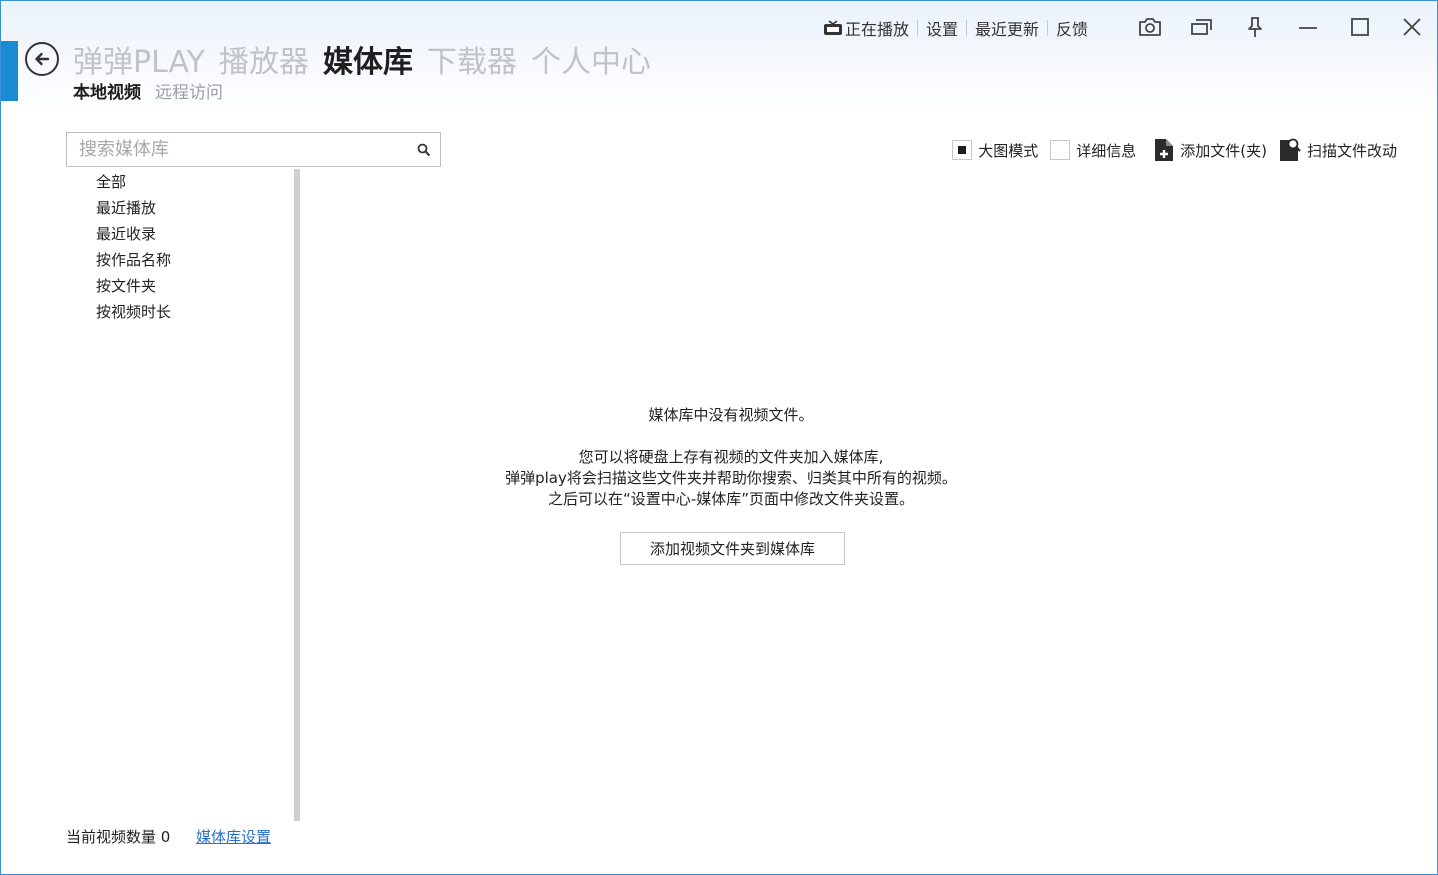 This screenshot has height=875, width=1438. I want to click on search-box, so click(253, 149).